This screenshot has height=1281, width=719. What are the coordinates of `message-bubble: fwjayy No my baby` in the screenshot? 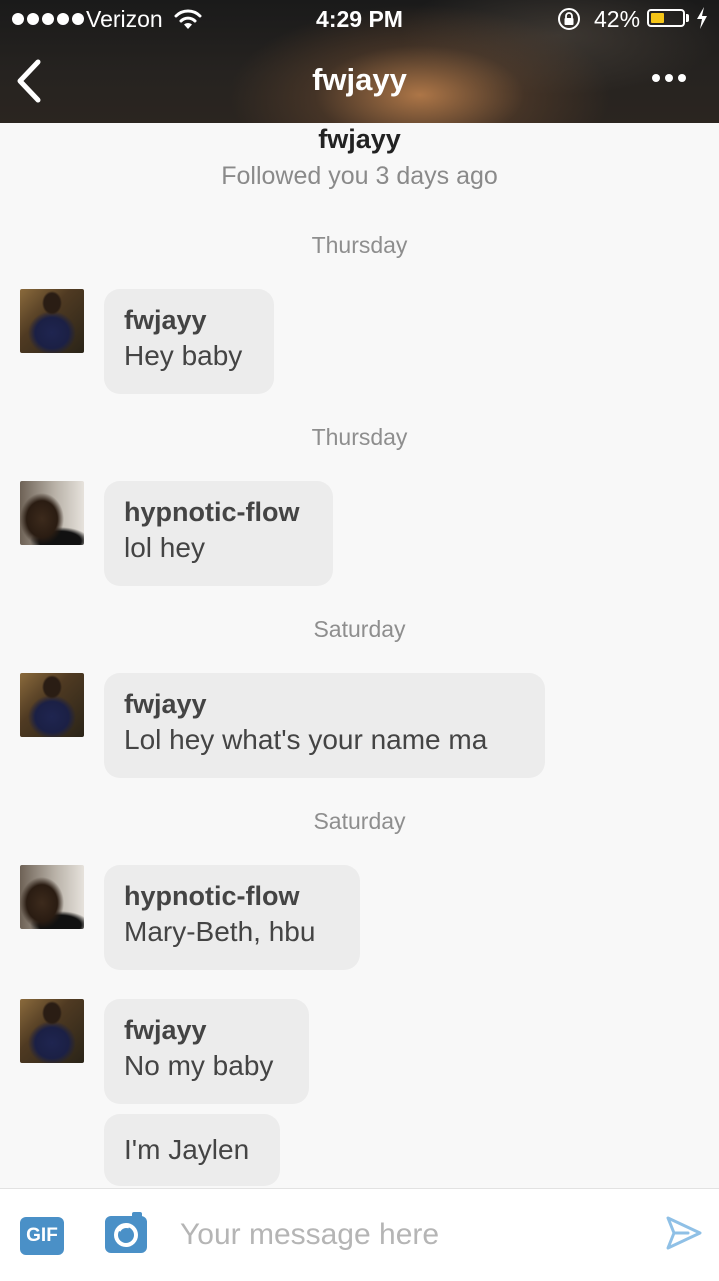 It's located at (206, 1051).